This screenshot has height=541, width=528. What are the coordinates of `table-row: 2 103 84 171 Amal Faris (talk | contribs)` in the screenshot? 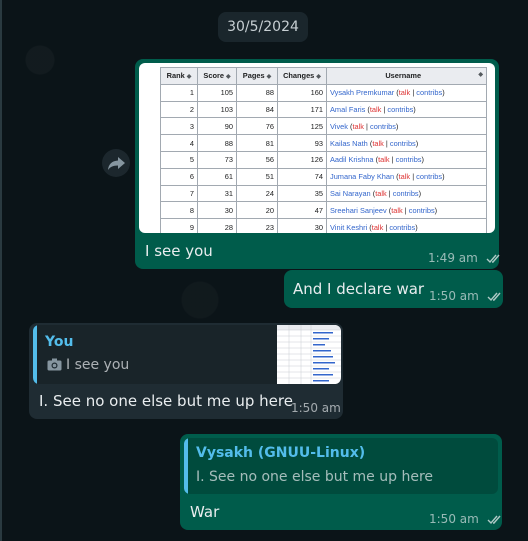 It's located at (323, 109).